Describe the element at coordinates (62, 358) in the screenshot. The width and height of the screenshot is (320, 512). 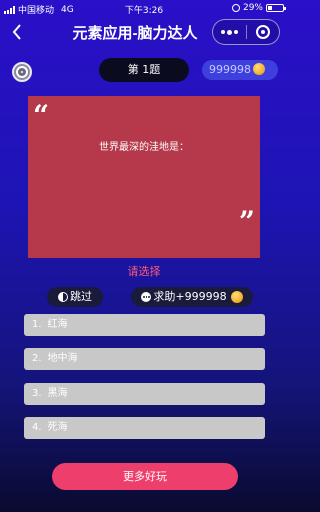
I see `option-text: 地中海` at that location.